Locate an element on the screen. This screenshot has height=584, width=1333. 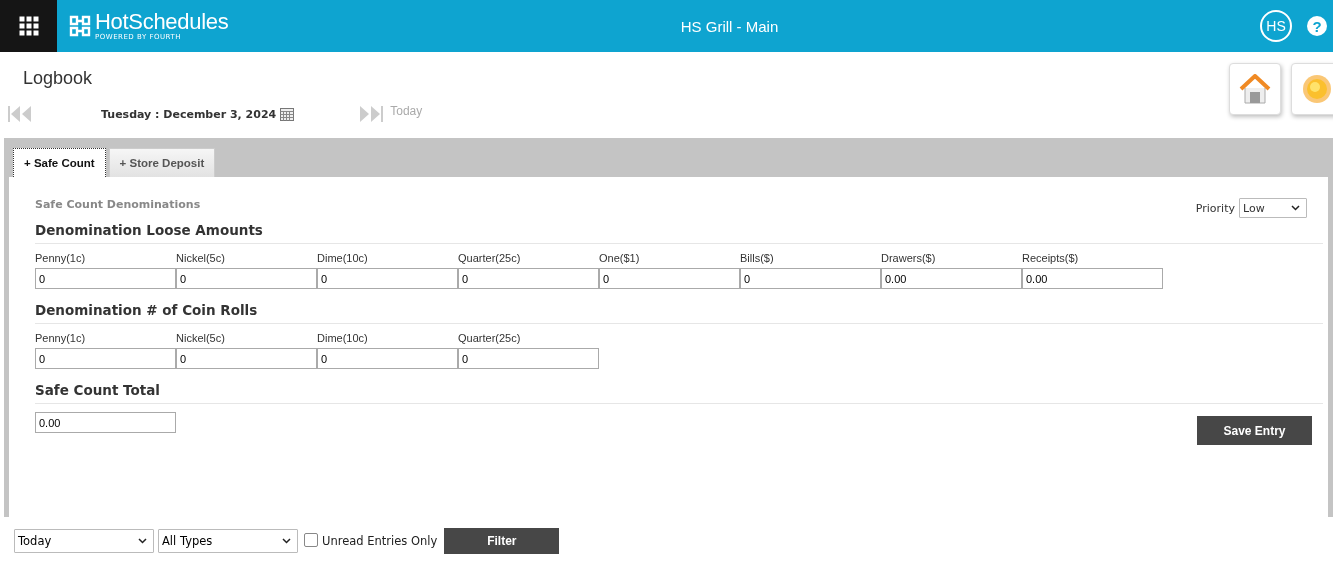
section-heading: Safe Count Total is located at coordinates (679, 393).